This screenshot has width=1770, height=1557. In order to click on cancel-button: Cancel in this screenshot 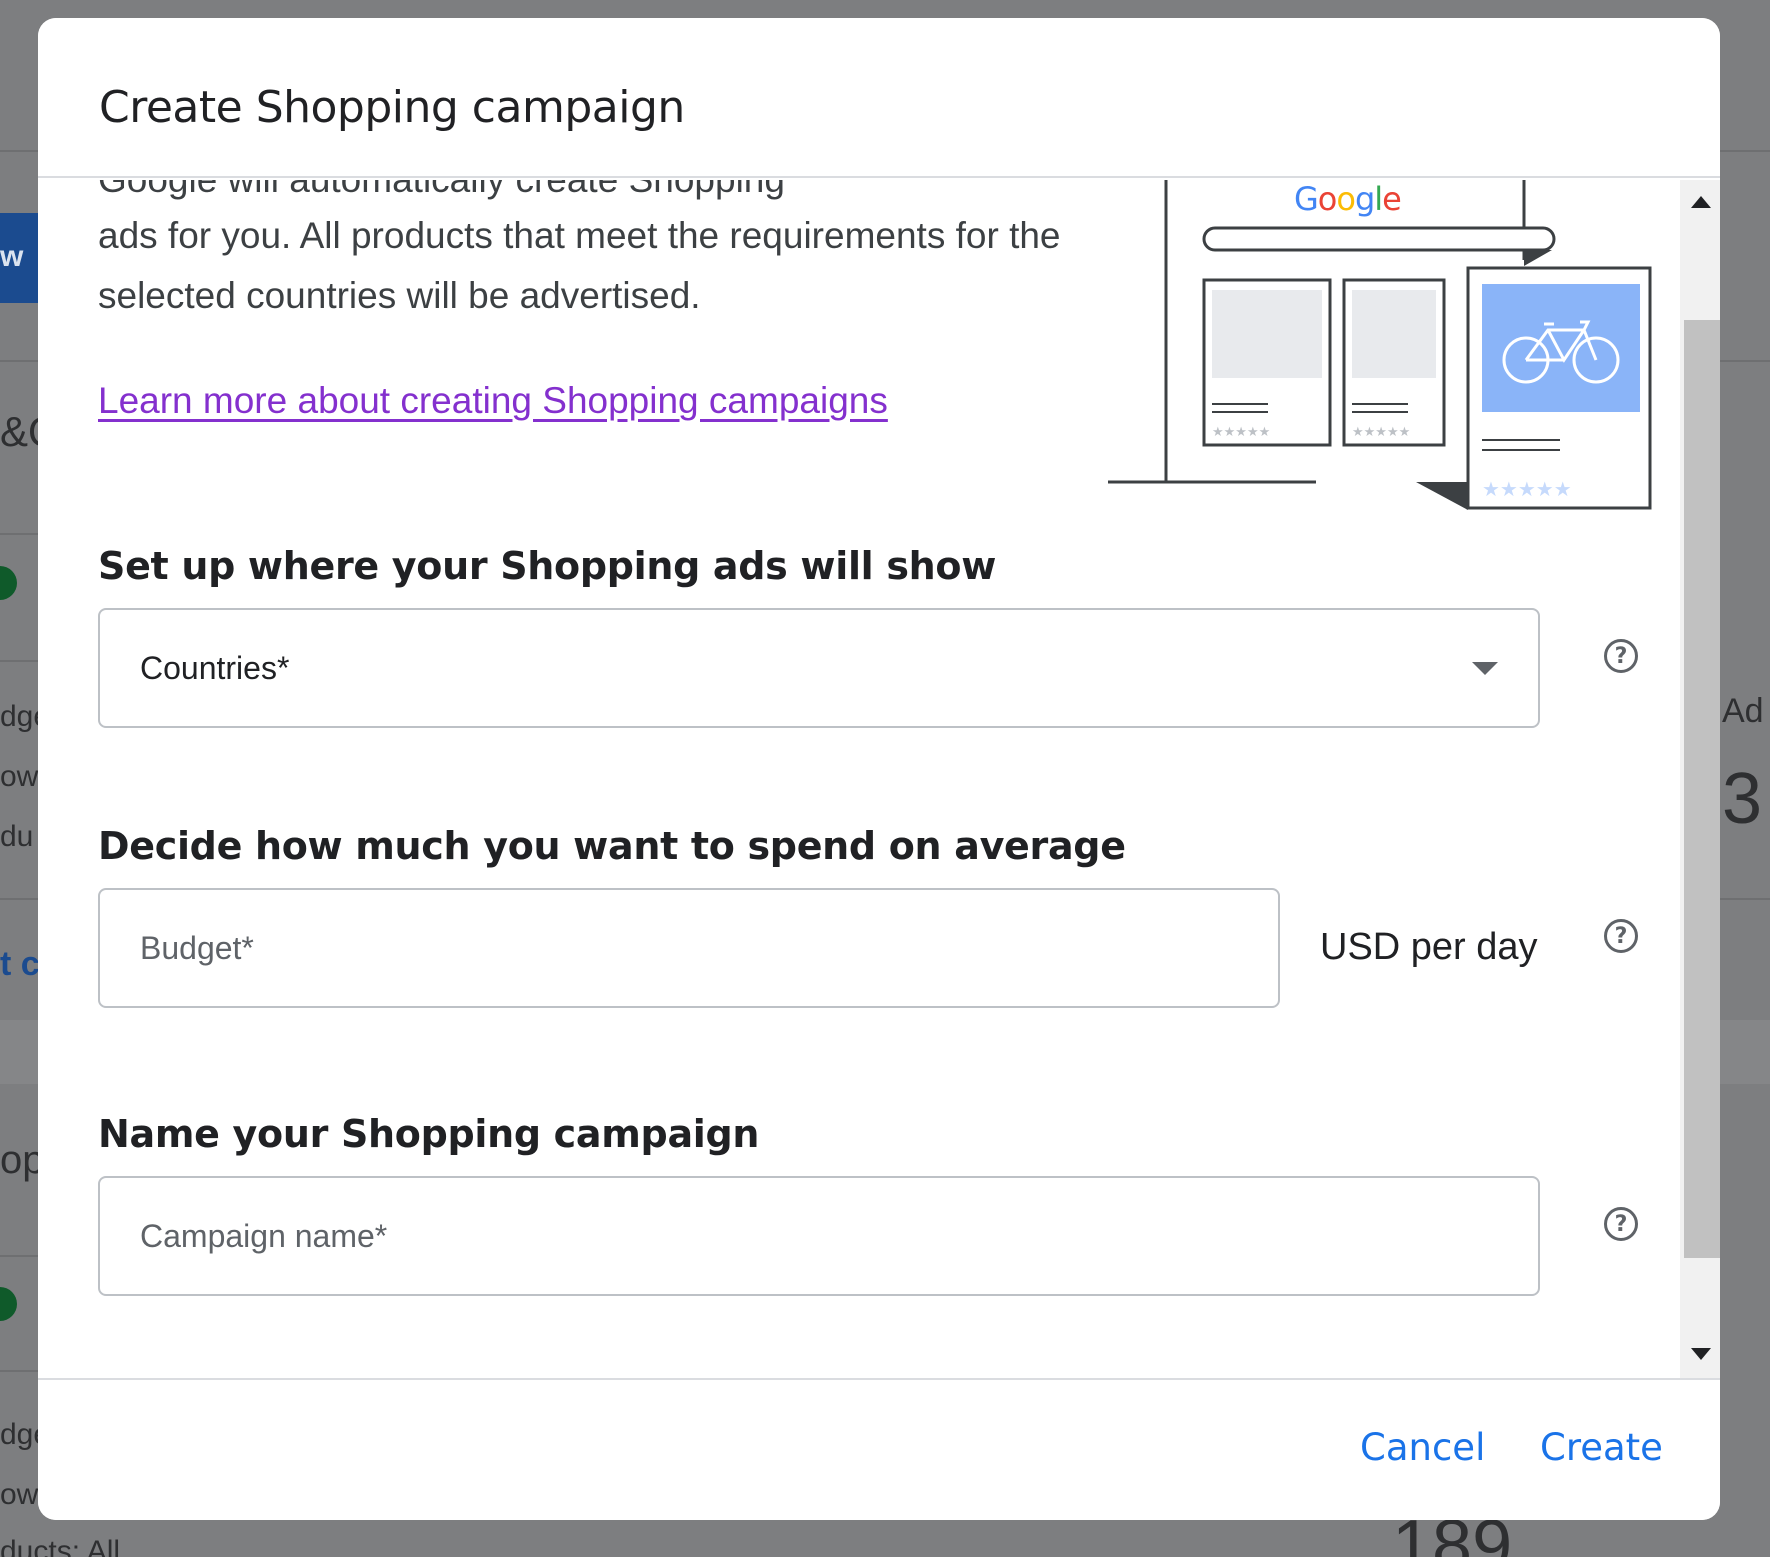, I will do `click(1422, 1447)`.